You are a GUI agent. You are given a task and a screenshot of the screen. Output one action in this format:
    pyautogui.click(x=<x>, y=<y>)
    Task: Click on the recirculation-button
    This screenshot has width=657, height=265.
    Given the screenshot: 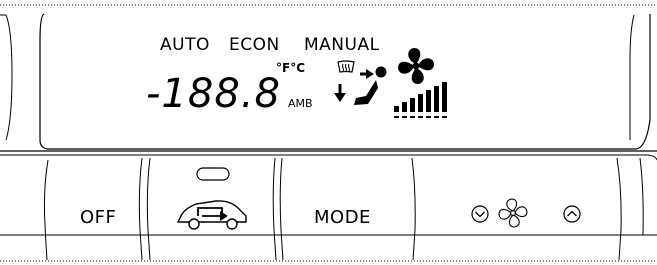 What is the action you would take?
    pyautogui.click(x=212, y=208)
    